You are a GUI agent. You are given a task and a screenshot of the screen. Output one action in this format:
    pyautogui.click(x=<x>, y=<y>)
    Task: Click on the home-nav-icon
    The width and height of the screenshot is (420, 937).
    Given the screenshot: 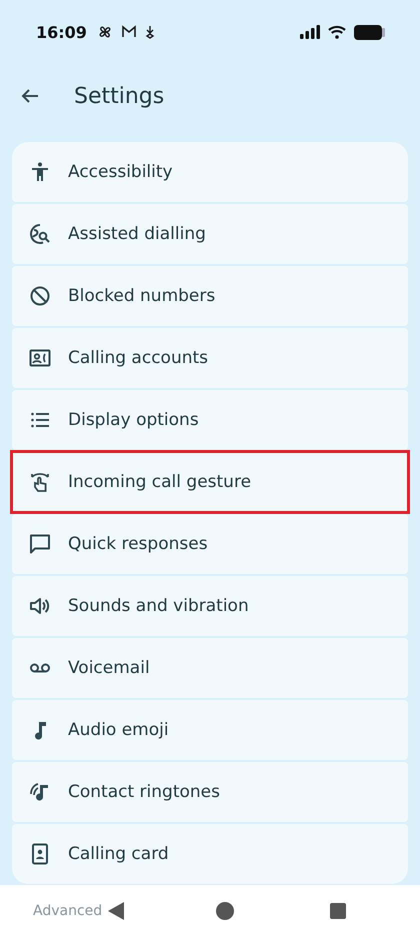 What is the action you would take?
    pyautogui.click(x=225, y=911)
    